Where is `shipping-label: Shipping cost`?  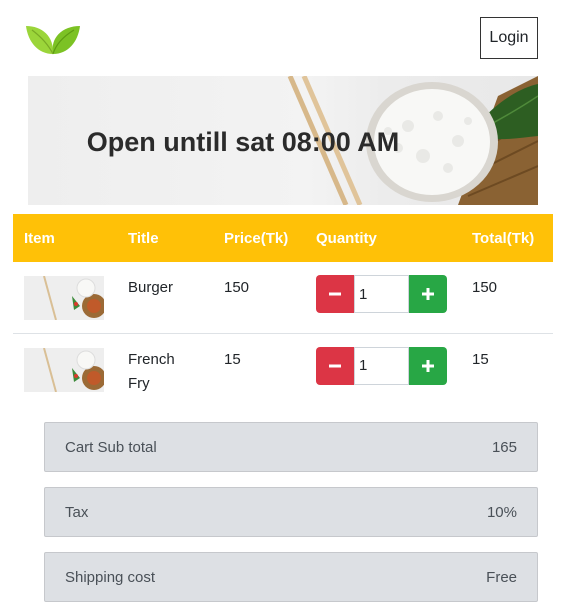 shipping-label: Shipping cost is located at coordinates (110, 577).